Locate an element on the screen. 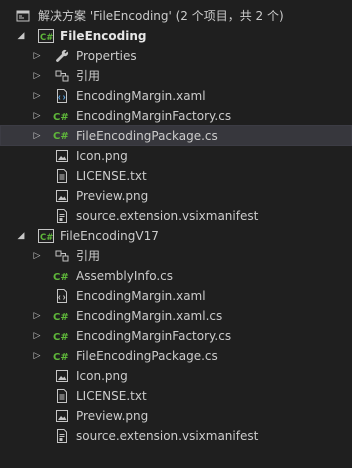 This screenshot has width=352, height=468. solution-node: 解决方案 'FileEncoding' (2 个项目，共 2 个) is located at coordinates (176, 16).